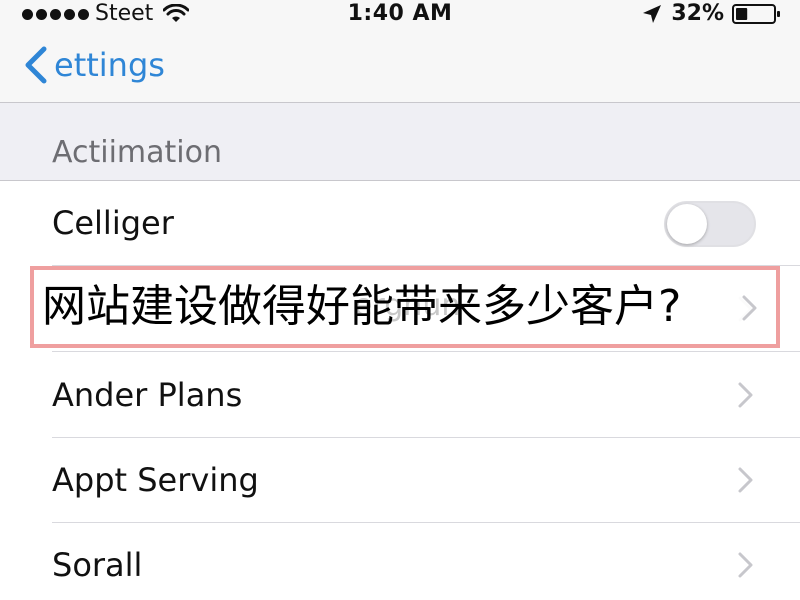 Image resolution: width=800 pixels, height=600 pixels. Describe the element at coordinates (147, 395) in the screenshot. I see `row-label: Ander Plans` at that location.